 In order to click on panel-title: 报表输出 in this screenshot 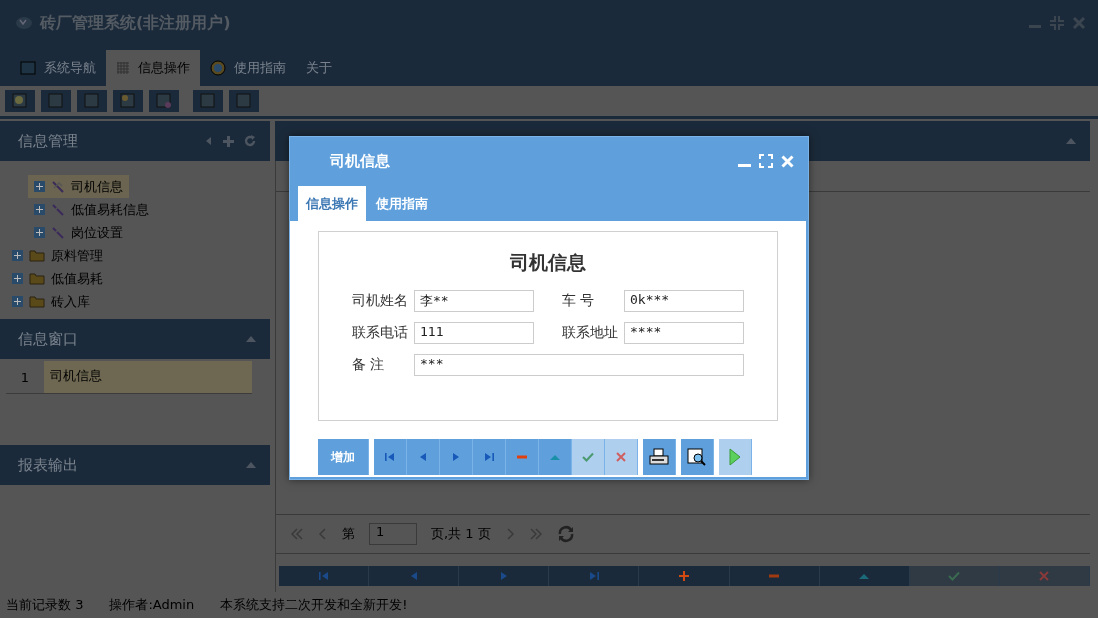, I will do `click(48, 465)`.